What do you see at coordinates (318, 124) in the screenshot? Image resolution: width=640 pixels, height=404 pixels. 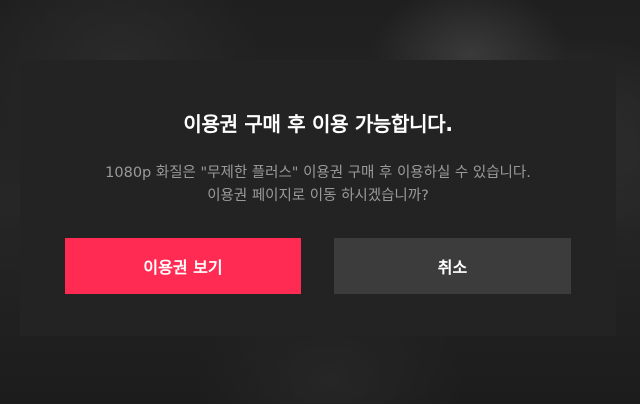 I see `dialog-title: 이용권 구매 후 이용 가능합니다.` at bounding box center [318, 124].